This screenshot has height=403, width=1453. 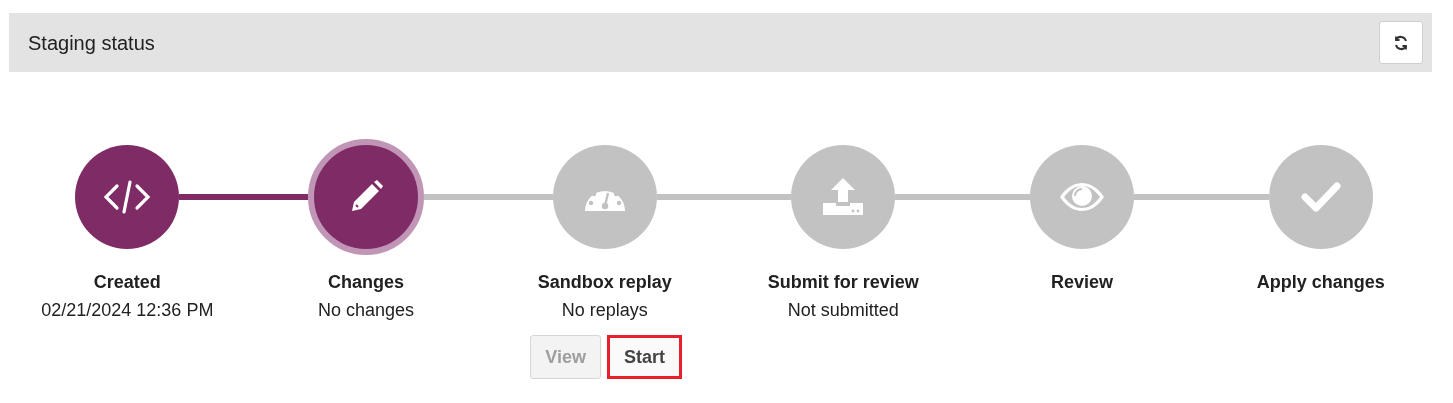 I want to click on step-label: Submit for review, so click(x=843, y=282).